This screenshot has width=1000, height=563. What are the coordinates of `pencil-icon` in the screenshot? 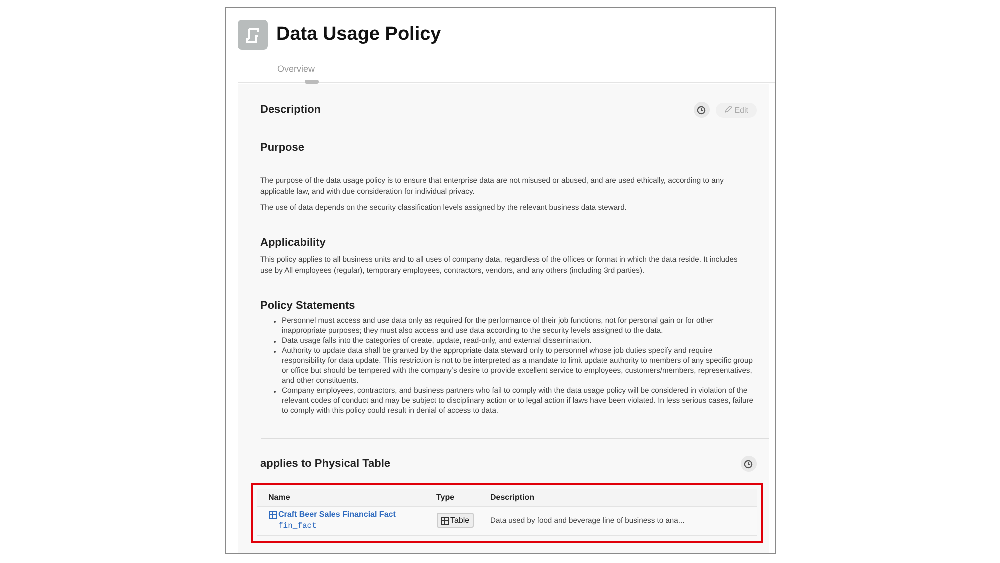 It's located at (728, 110).